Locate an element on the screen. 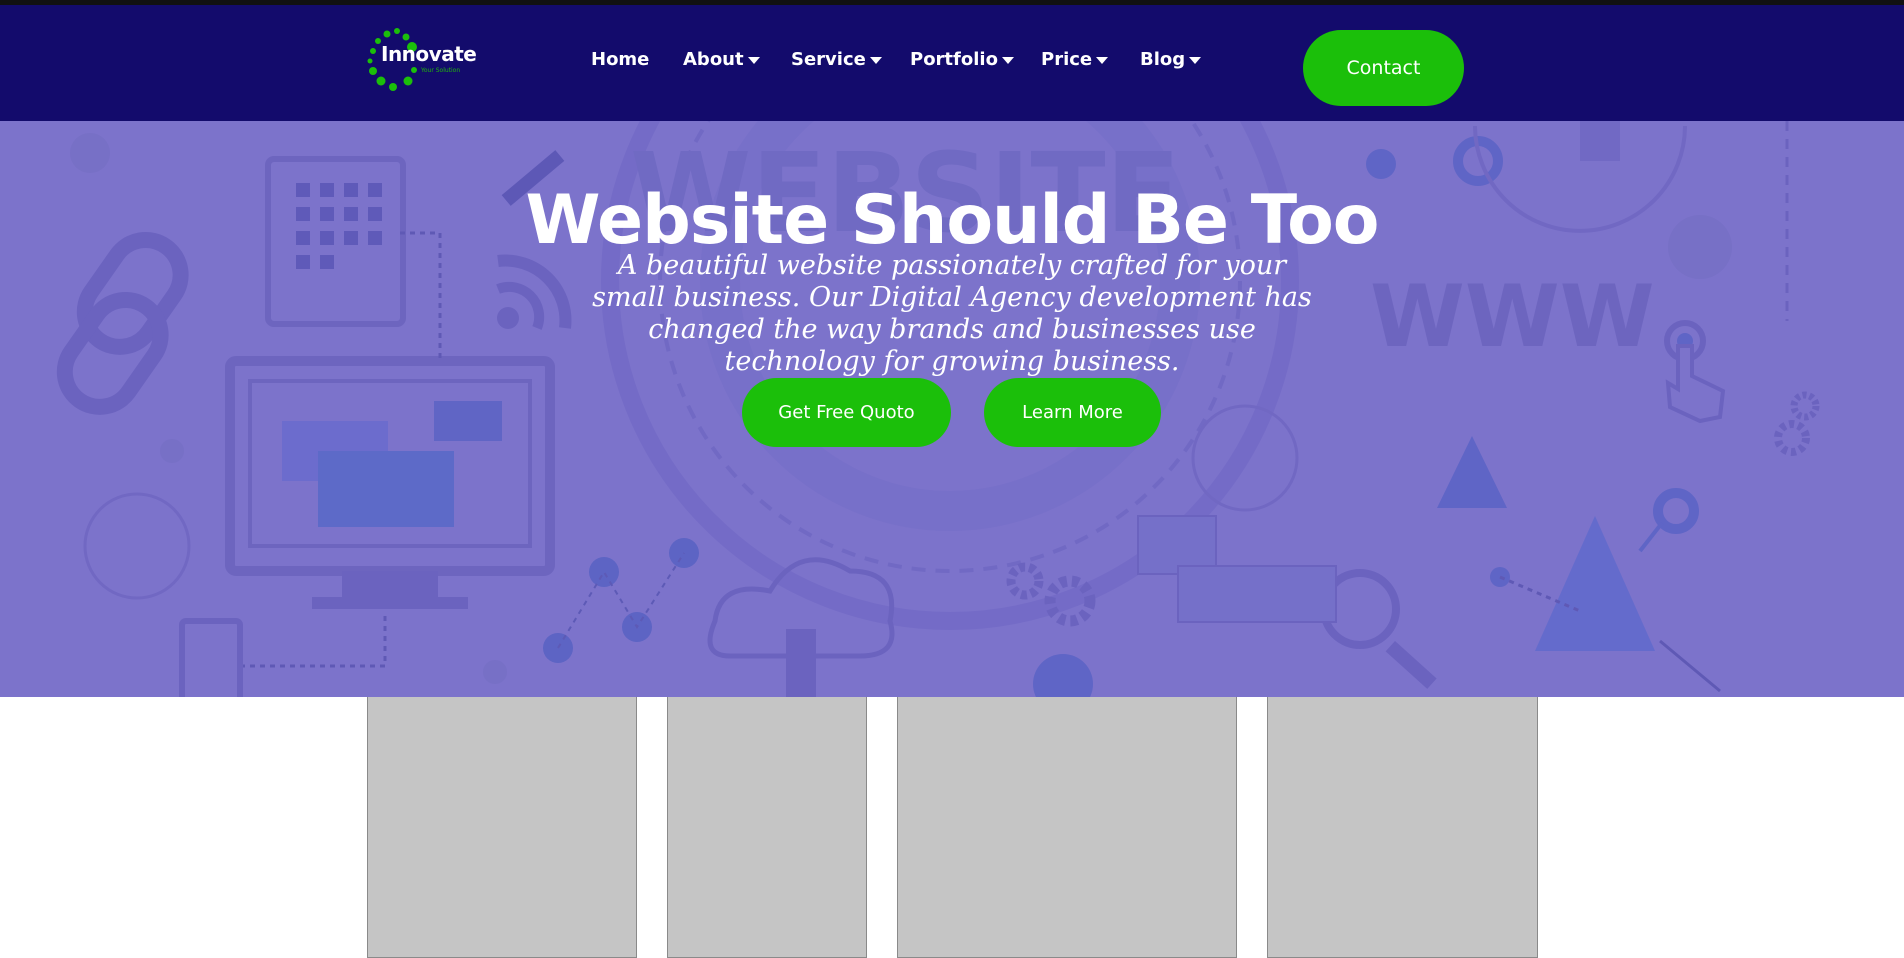  nav-item-home: Home is located at coordinates (620, 59).